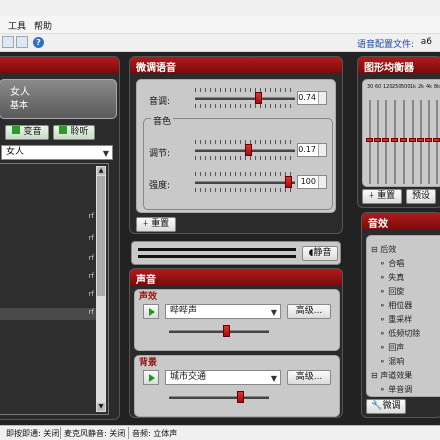 The width and height of the screenshot is (440, 440). Describe the element at coordinates (236, 146) in the screenshot. I see `tune-controls: 音调: 0.74 音色 调节: 0.17 强度: 100` at that location.